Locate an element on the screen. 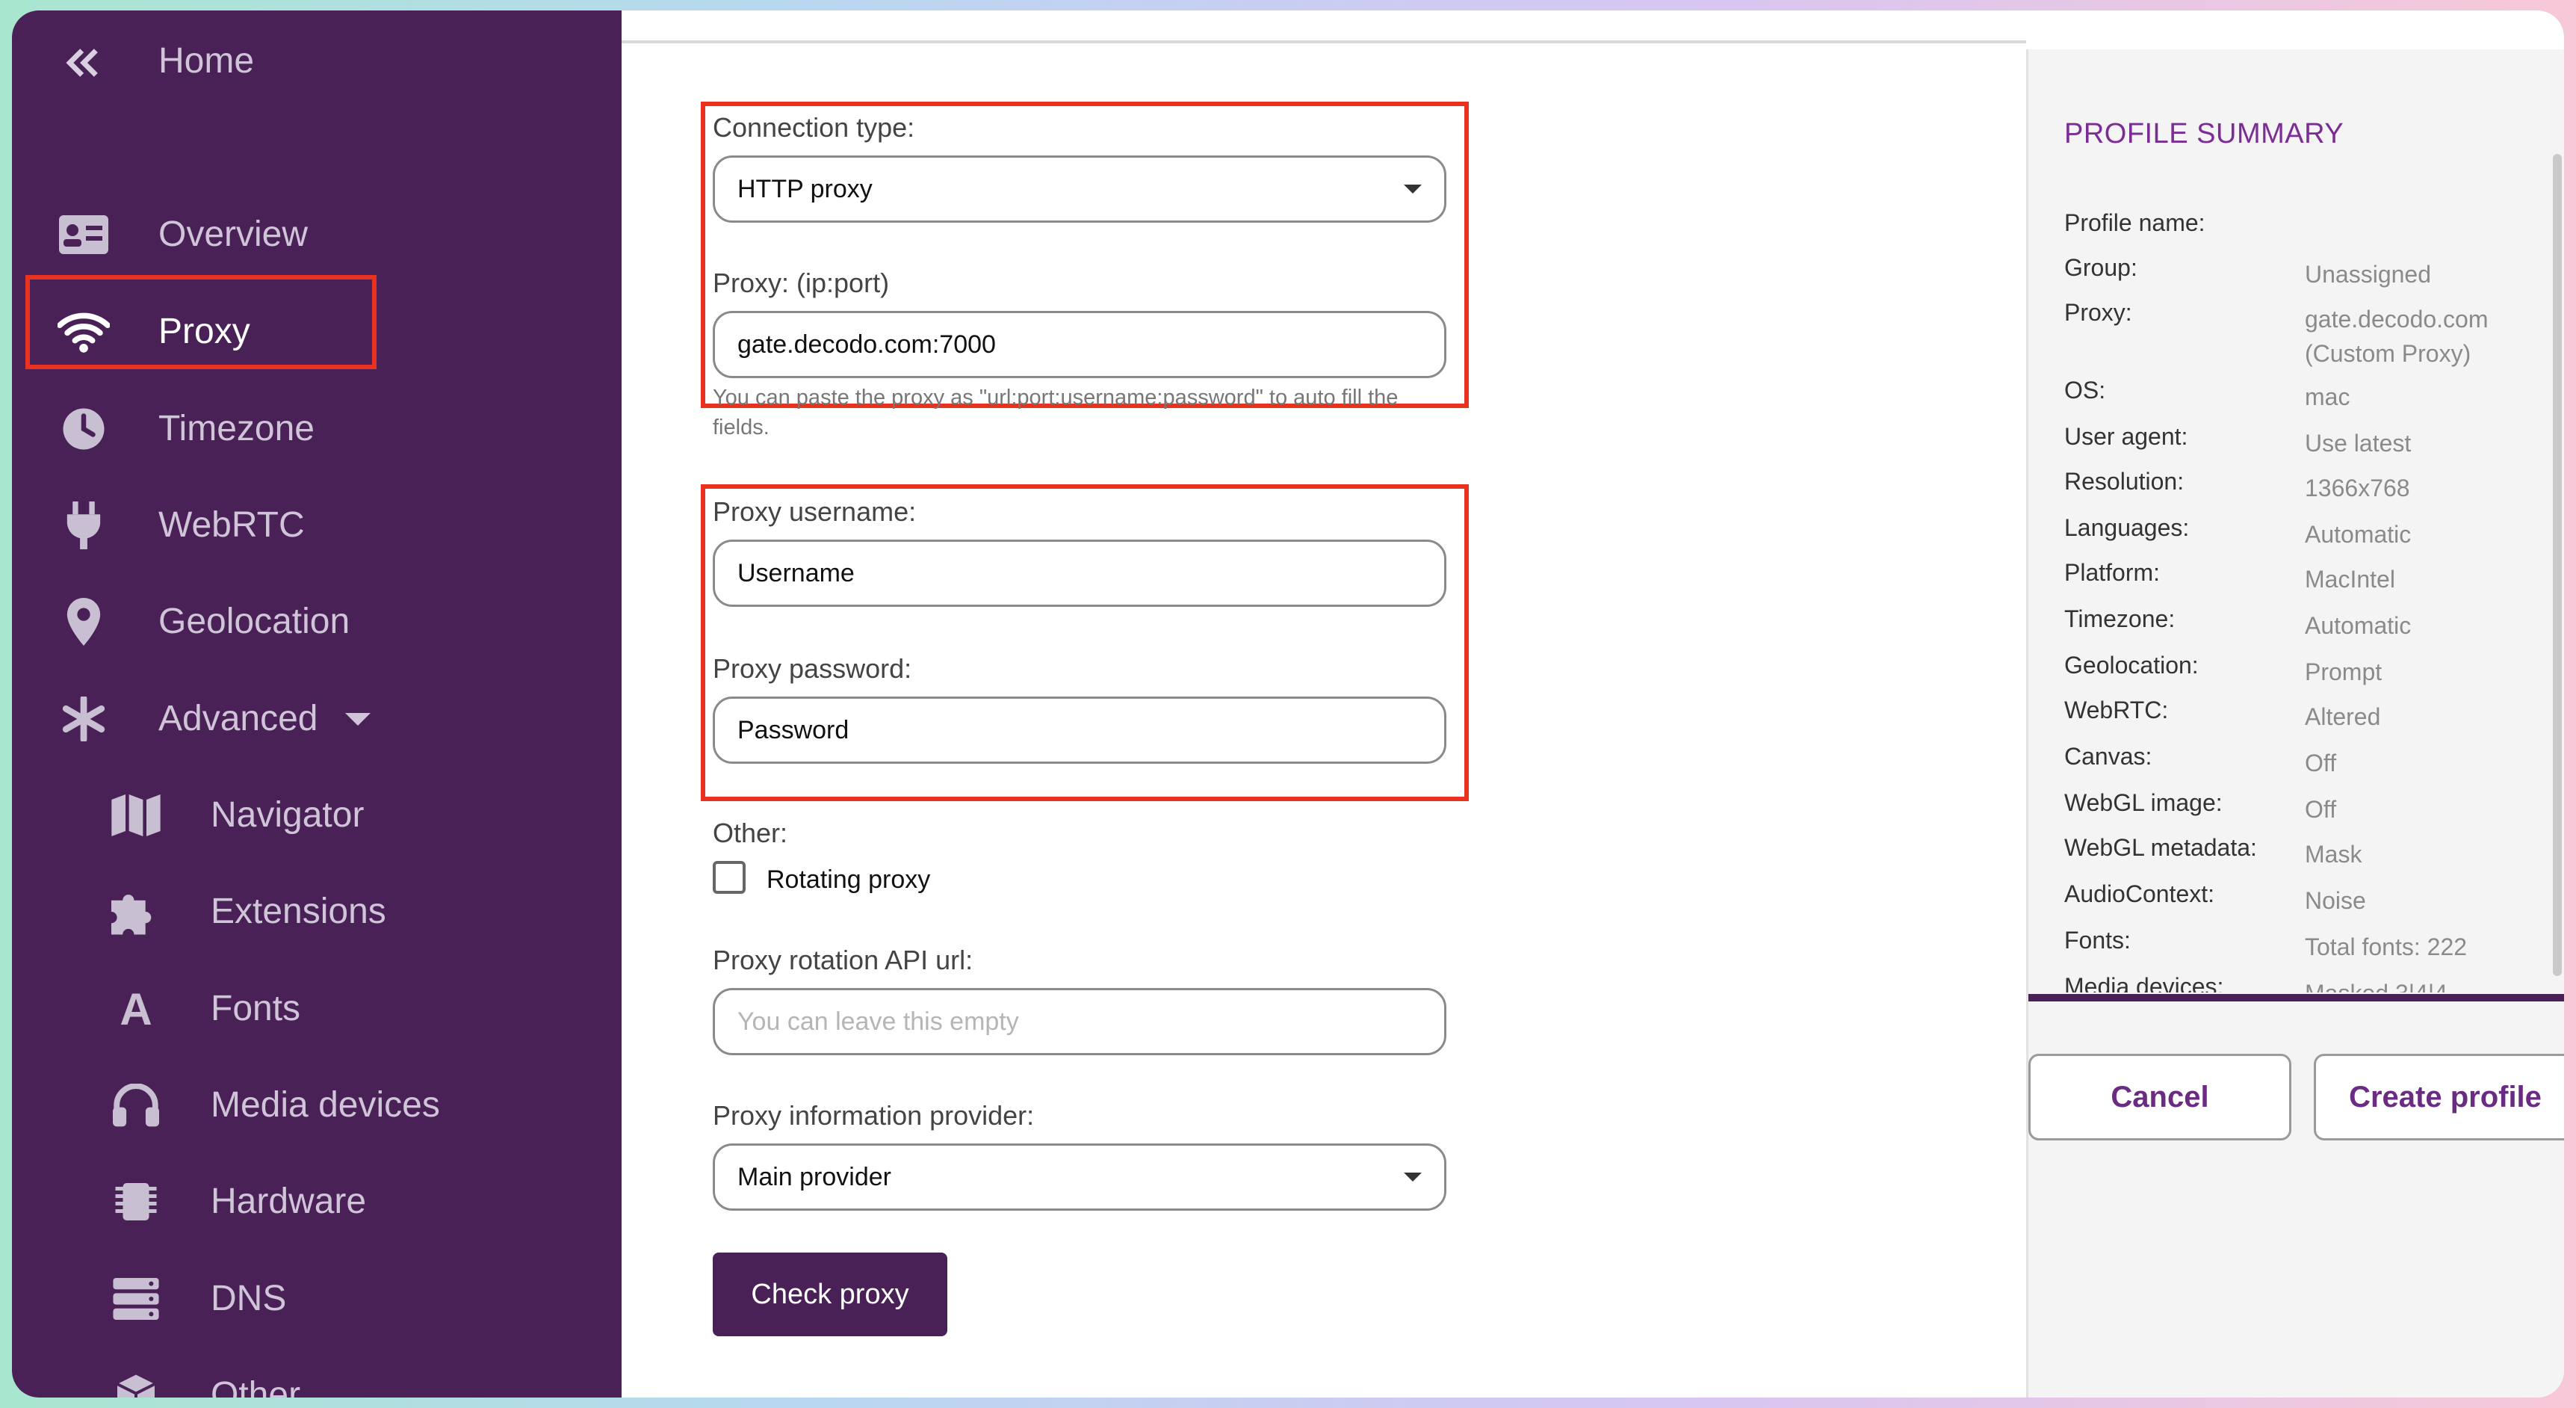  connection-type-select: HTTP proxy is located at coordinates (1079, 189).